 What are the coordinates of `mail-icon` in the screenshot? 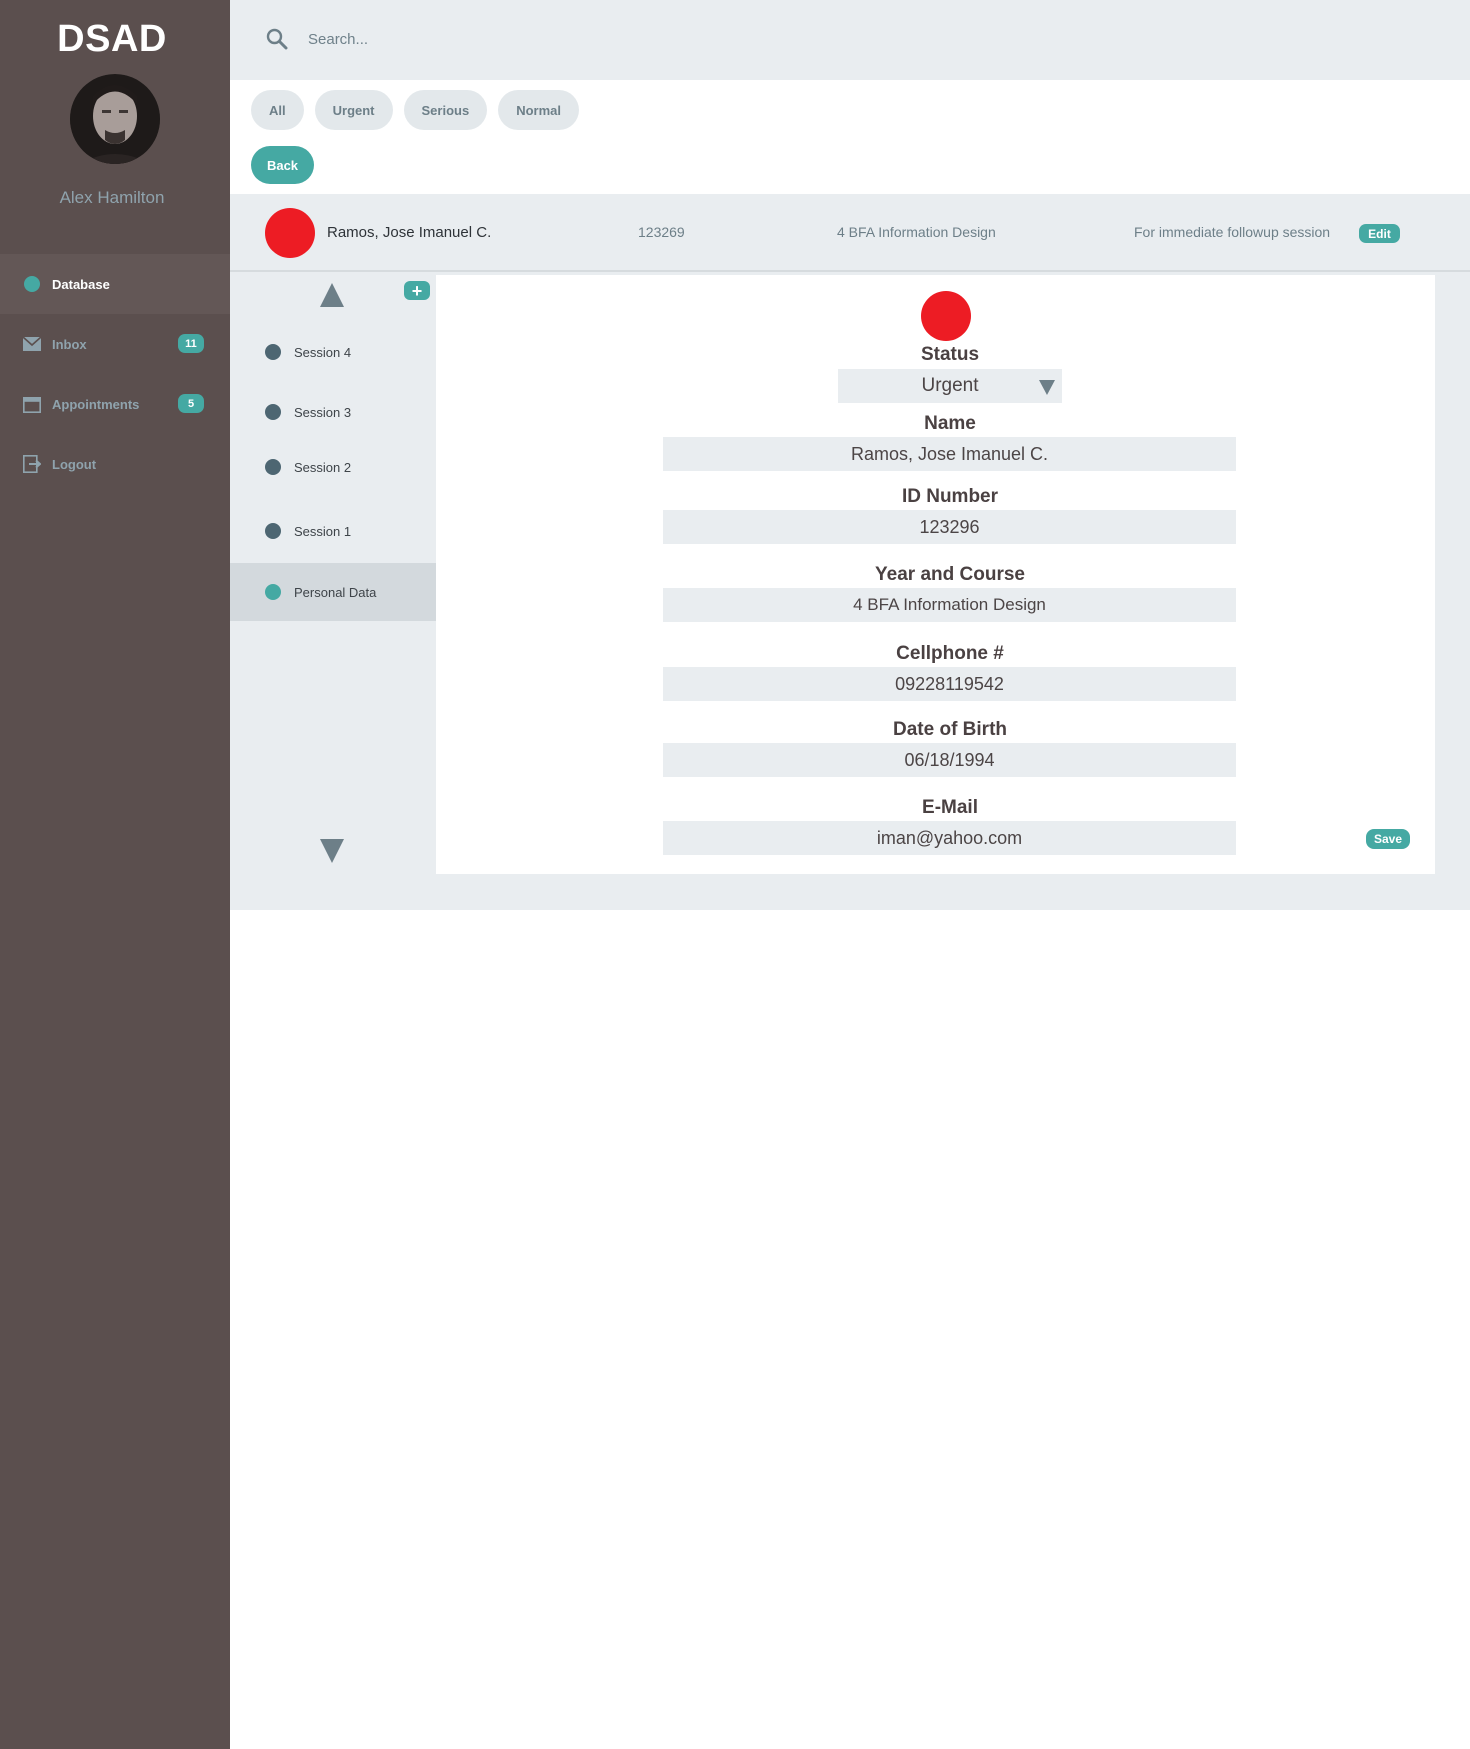 It's located at (32, 344).